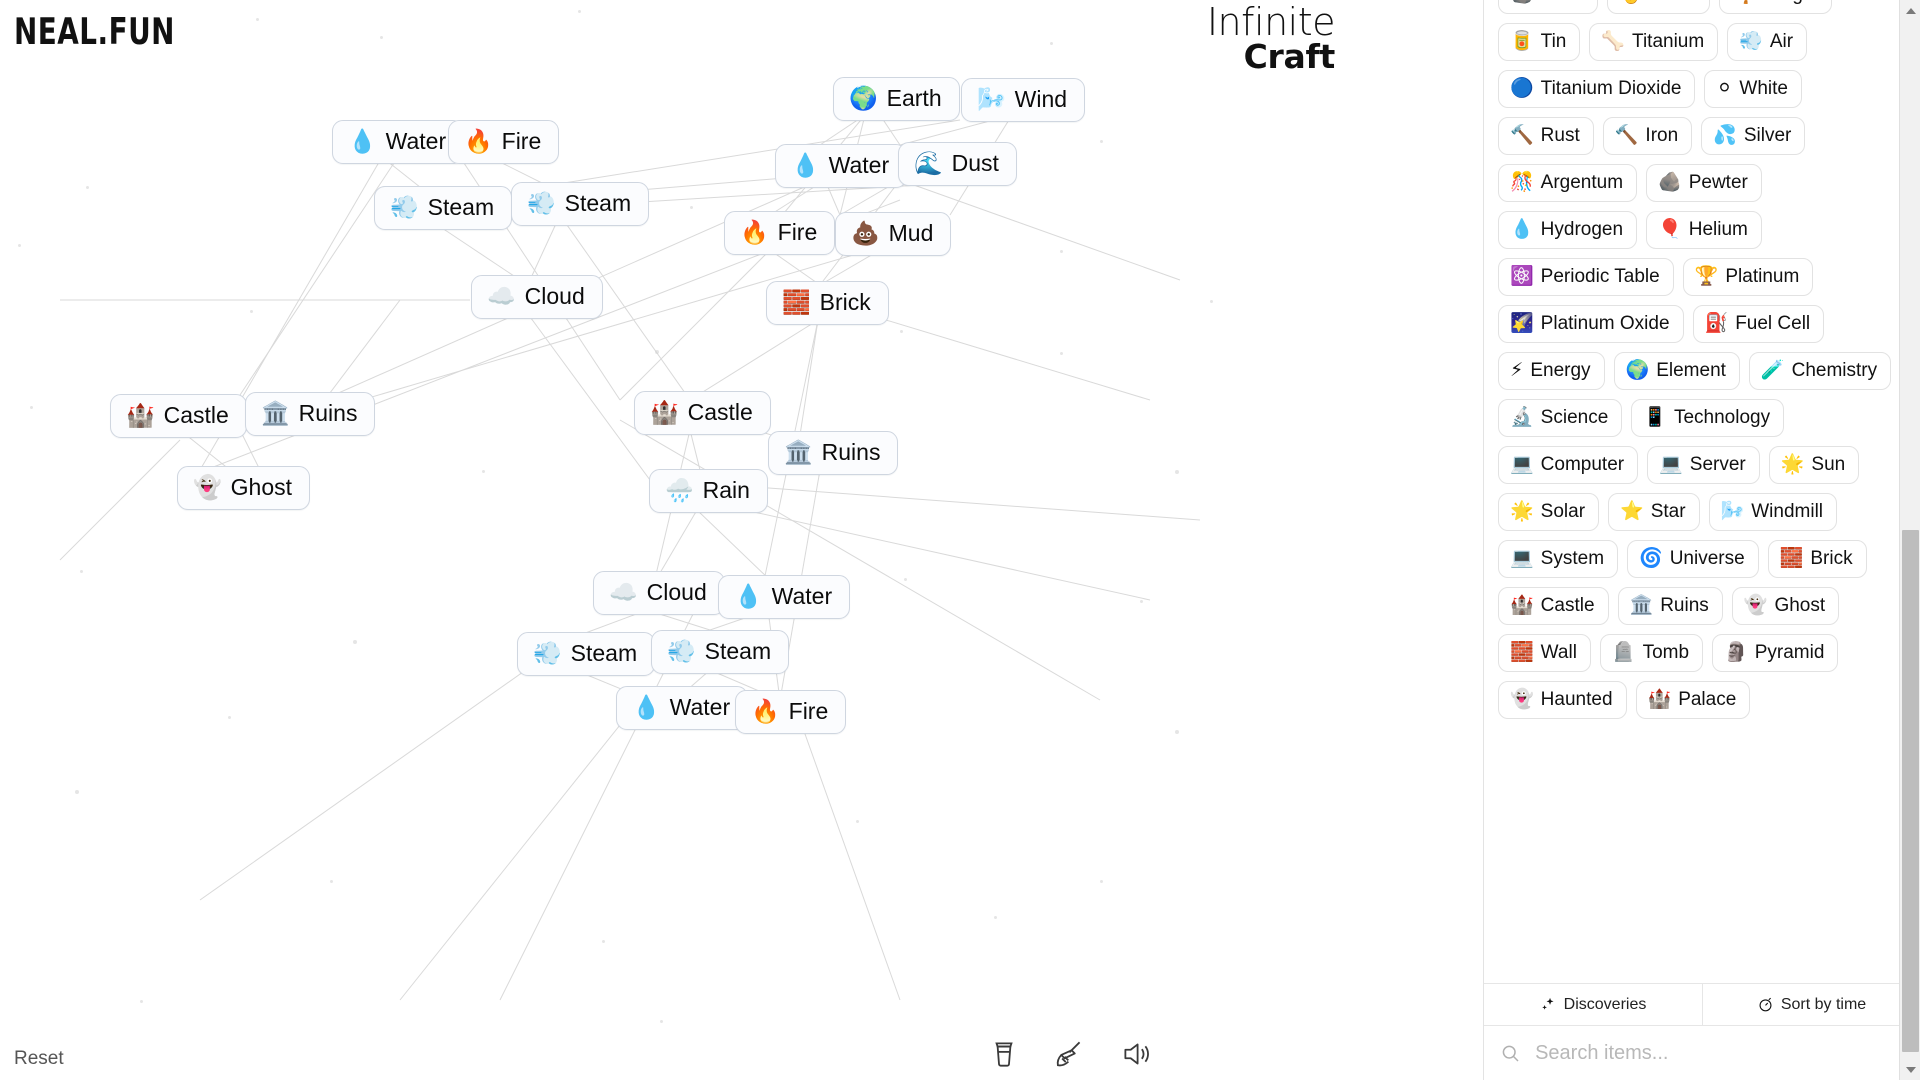  Describe the element at coordinates (1811, 1004) in the screenshot. I see `tab-sort-by-time: Sort by time` at that location.